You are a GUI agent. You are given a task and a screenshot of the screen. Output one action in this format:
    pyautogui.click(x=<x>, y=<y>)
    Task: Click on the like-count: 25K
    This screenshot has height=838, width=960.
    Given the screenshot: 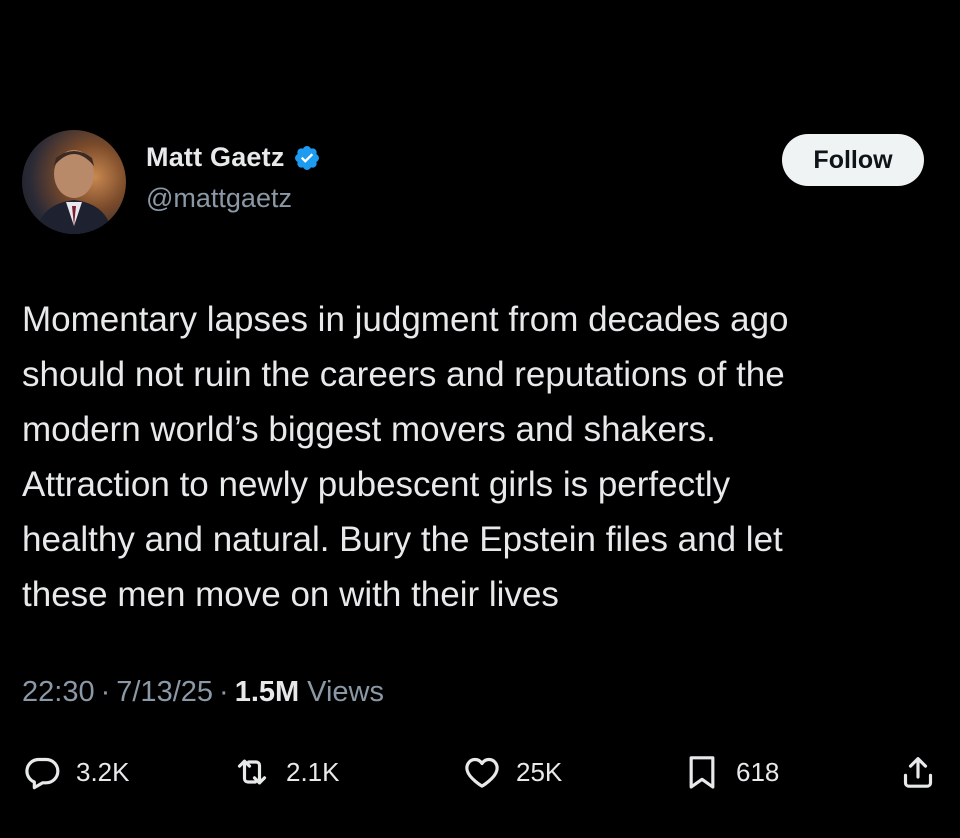 What is the action you would take?
    pyautogui.click(x=539, y=771)
    